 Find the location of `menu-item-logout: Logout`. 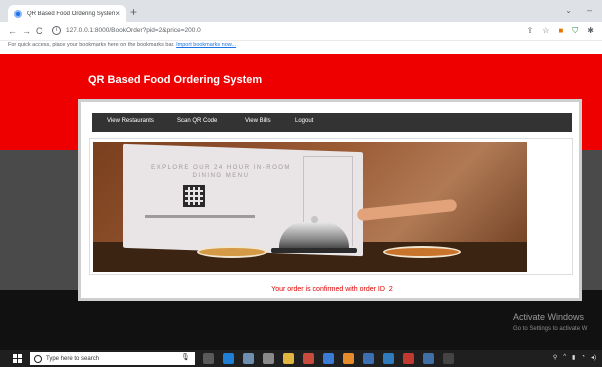

menu-item-logout: Logout is located at coordinates (304, 121).